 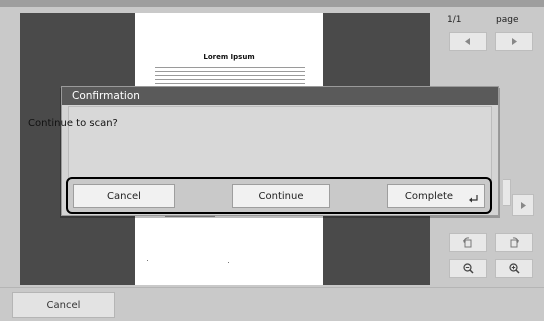 What do you see at coordinates (230, 77) in the screenshot?
I see `document-text-lines` at bounding box center [230, 77].